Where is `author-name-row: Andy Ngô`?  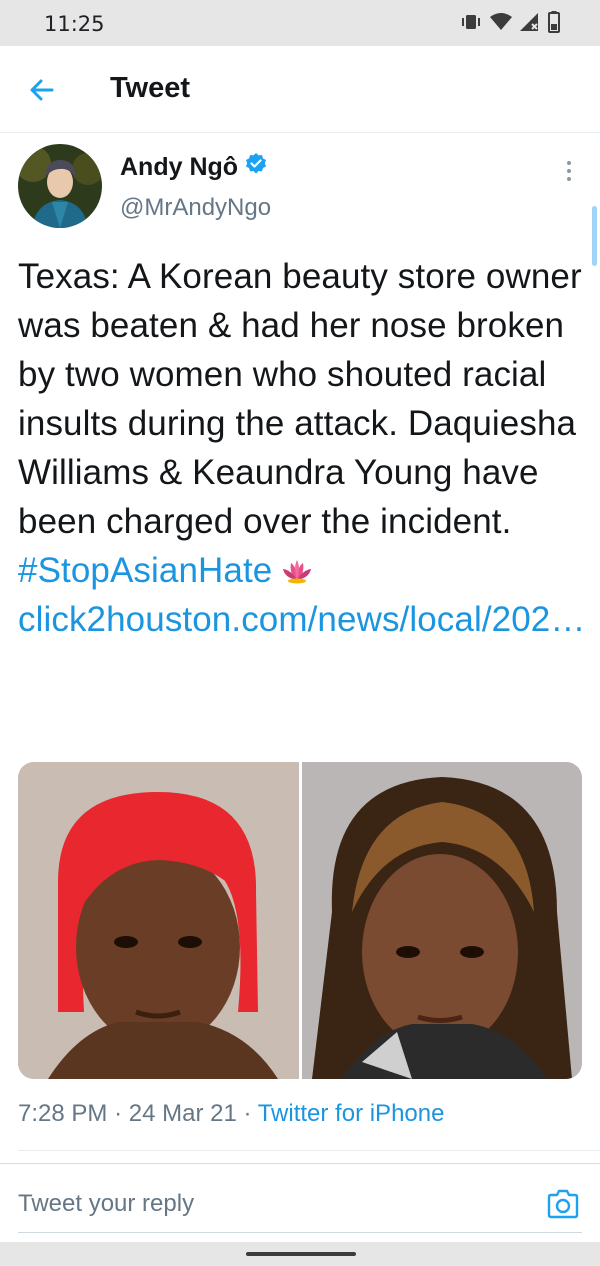
author-name-row: Andy Ngô is located at coordinates (194, 167).